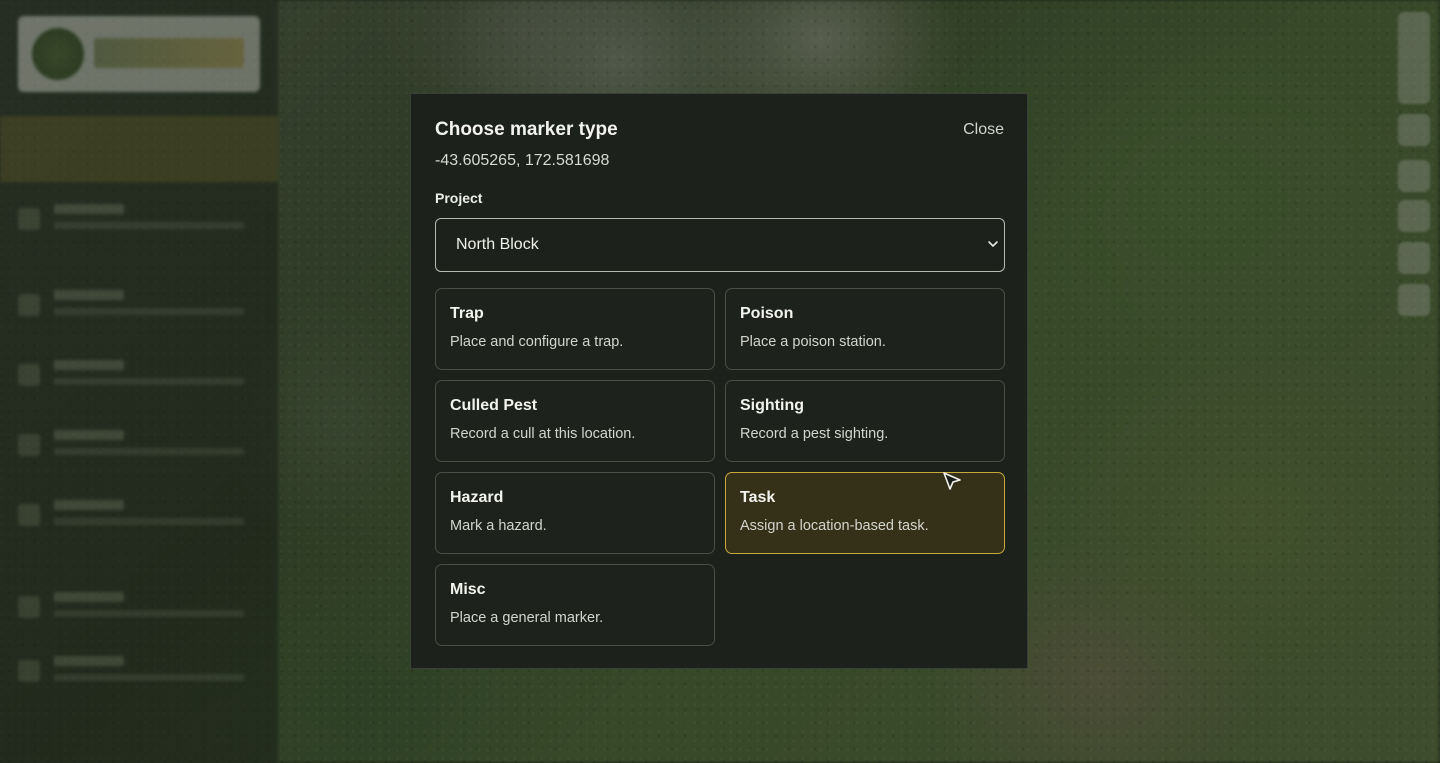 This screenshot has height=763, width=1440. What do you see at coordinates (834, 526) in the screenshot?
I see `marker-option-description: Assign a location-based task.` at bounding box center [834, 526].